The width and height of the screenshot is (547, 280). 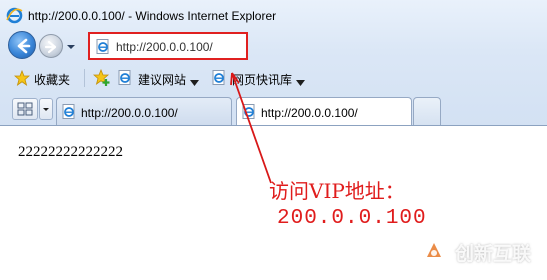 I want to click on favorites-bar: 收藏夹 建议网站 网页快讯库, so click(x=273, y=78).